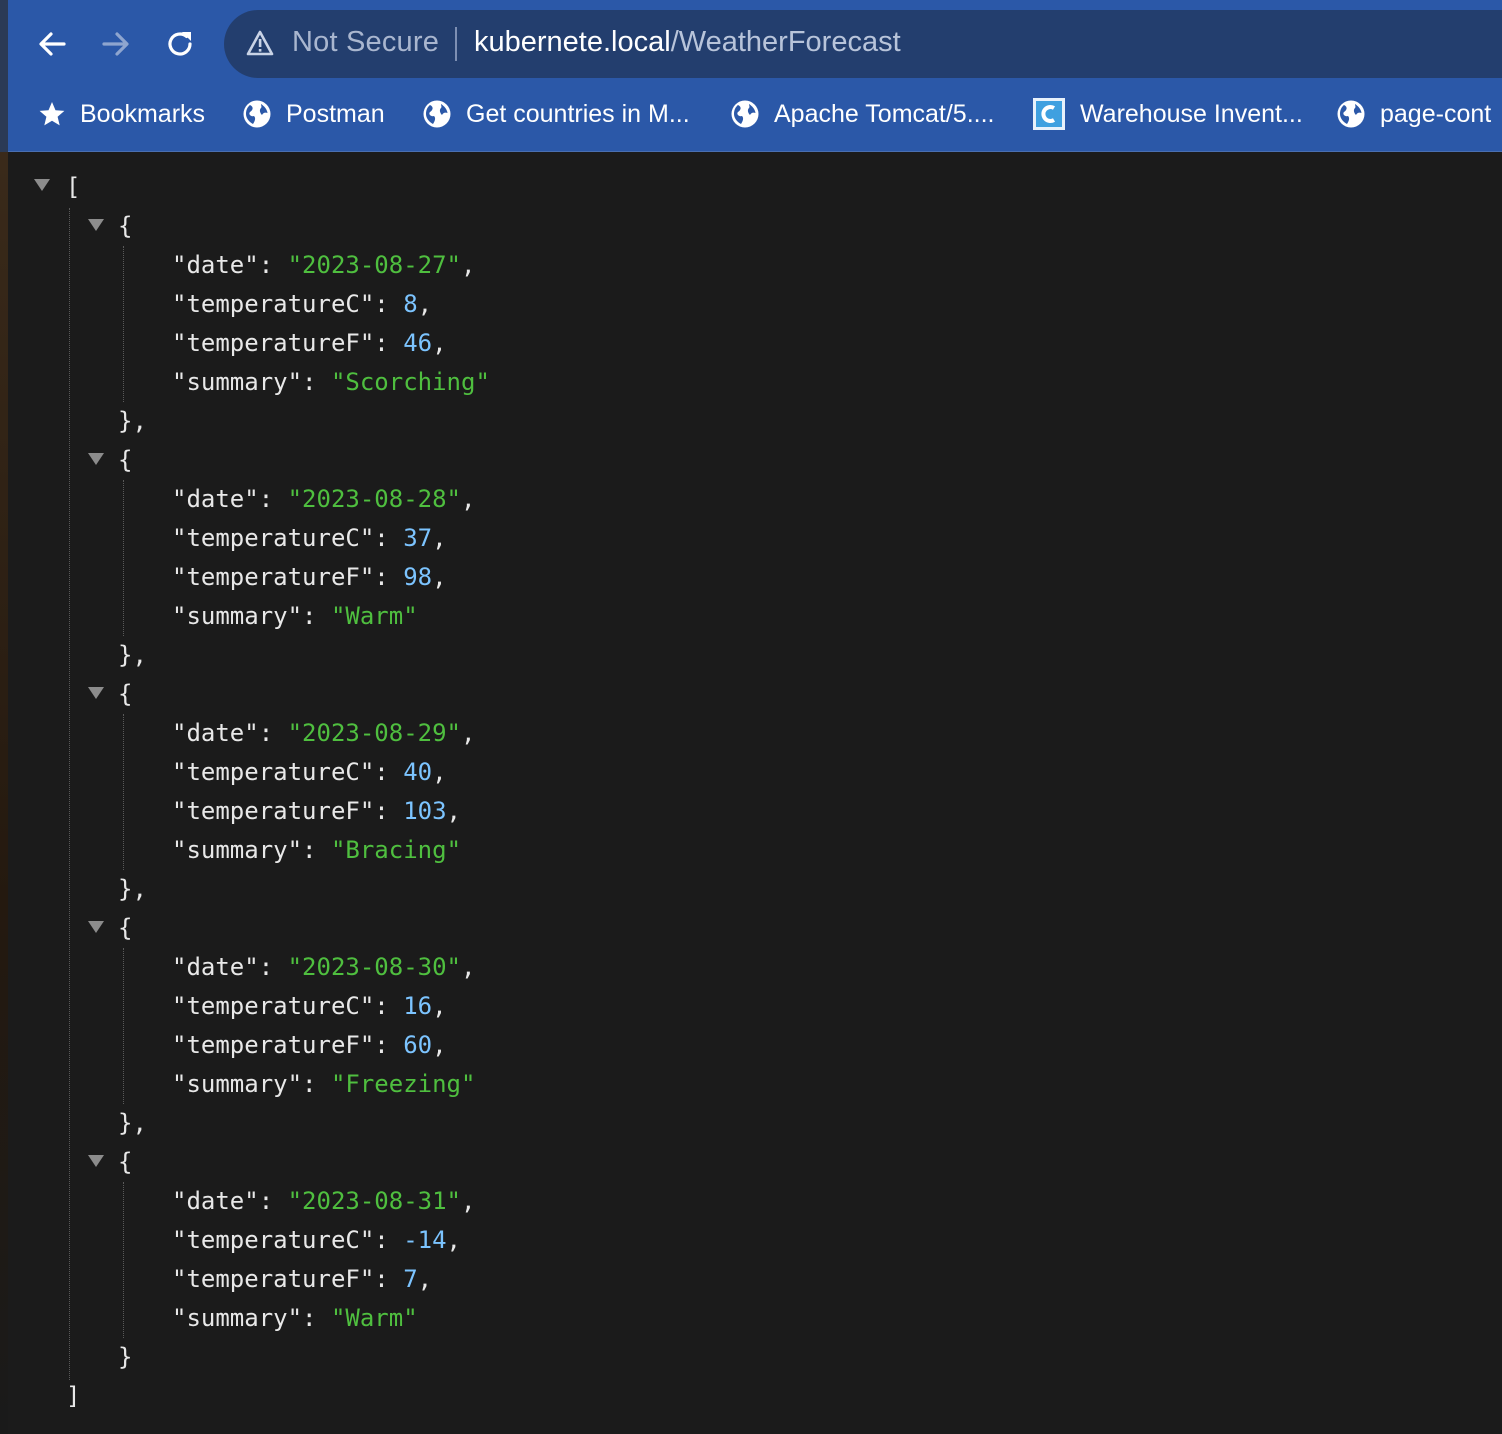  What do you see at coordinates (69, 794) in the screenshot?
I see `array-guide-line` at bounding box center [69, 794].